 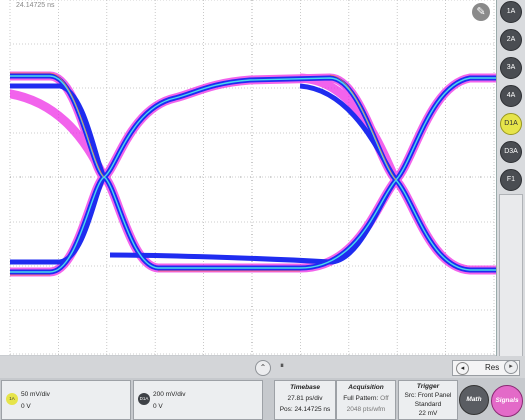 What do you see at coordinates (144, 399) in the screenshot?
I see `channel-d1a-chip: D1A` at bounding box center [144, 399].